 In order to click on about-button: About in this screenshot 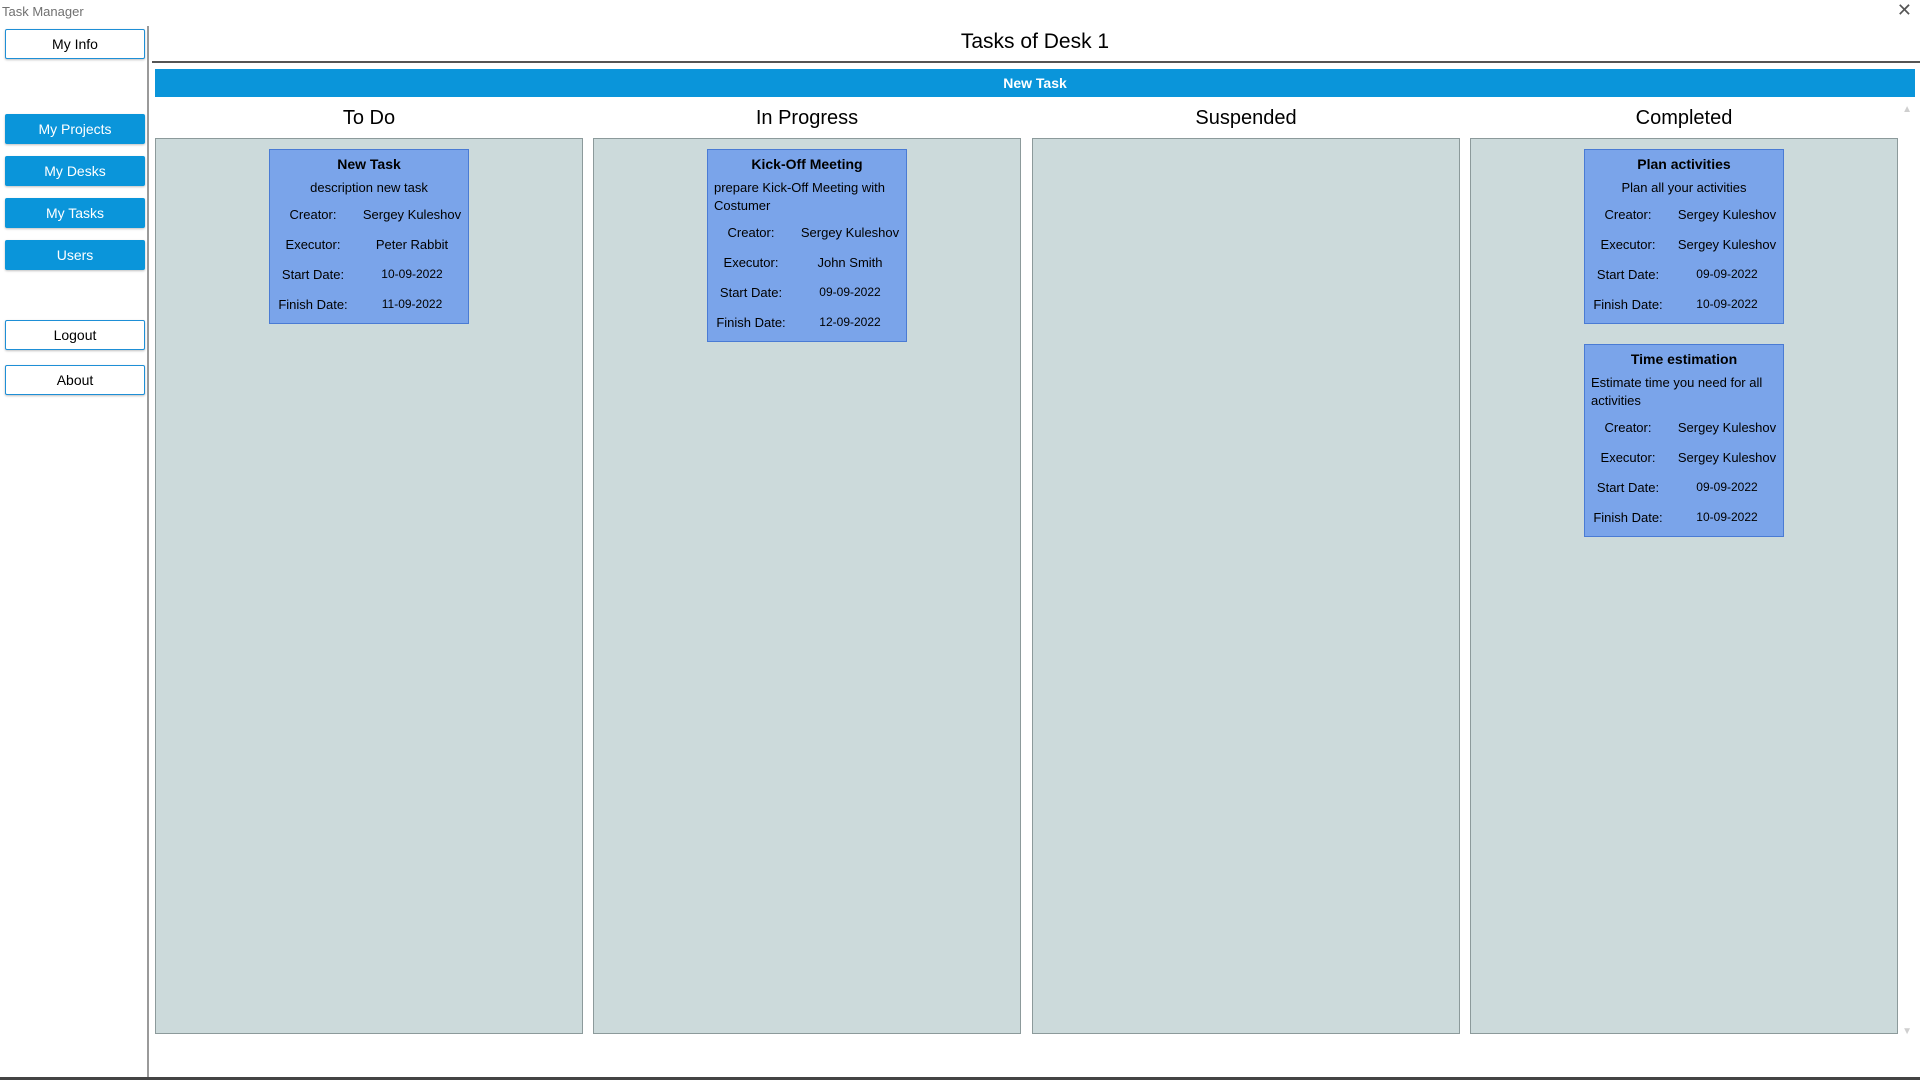, I will do `click(75, 380)`.